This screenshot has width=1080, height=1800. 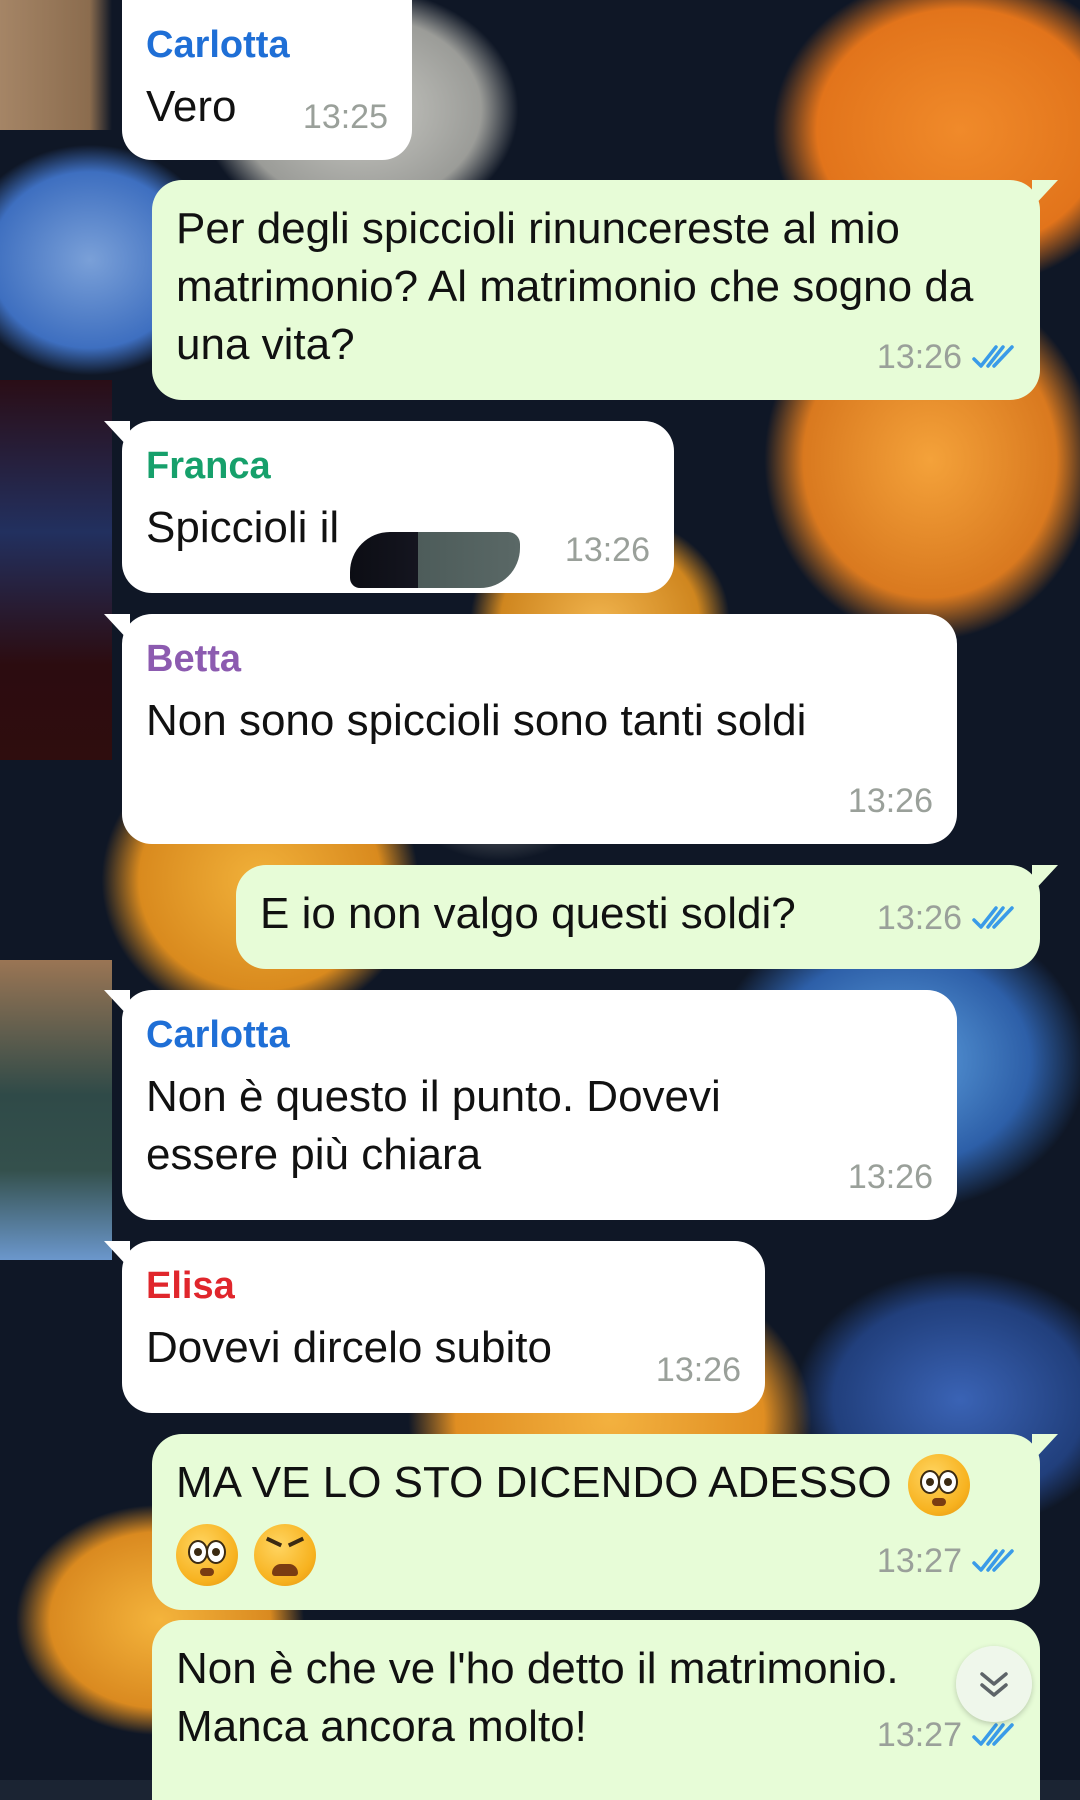 I want to click on sender-name: Franca, so click(x=398, y=466).